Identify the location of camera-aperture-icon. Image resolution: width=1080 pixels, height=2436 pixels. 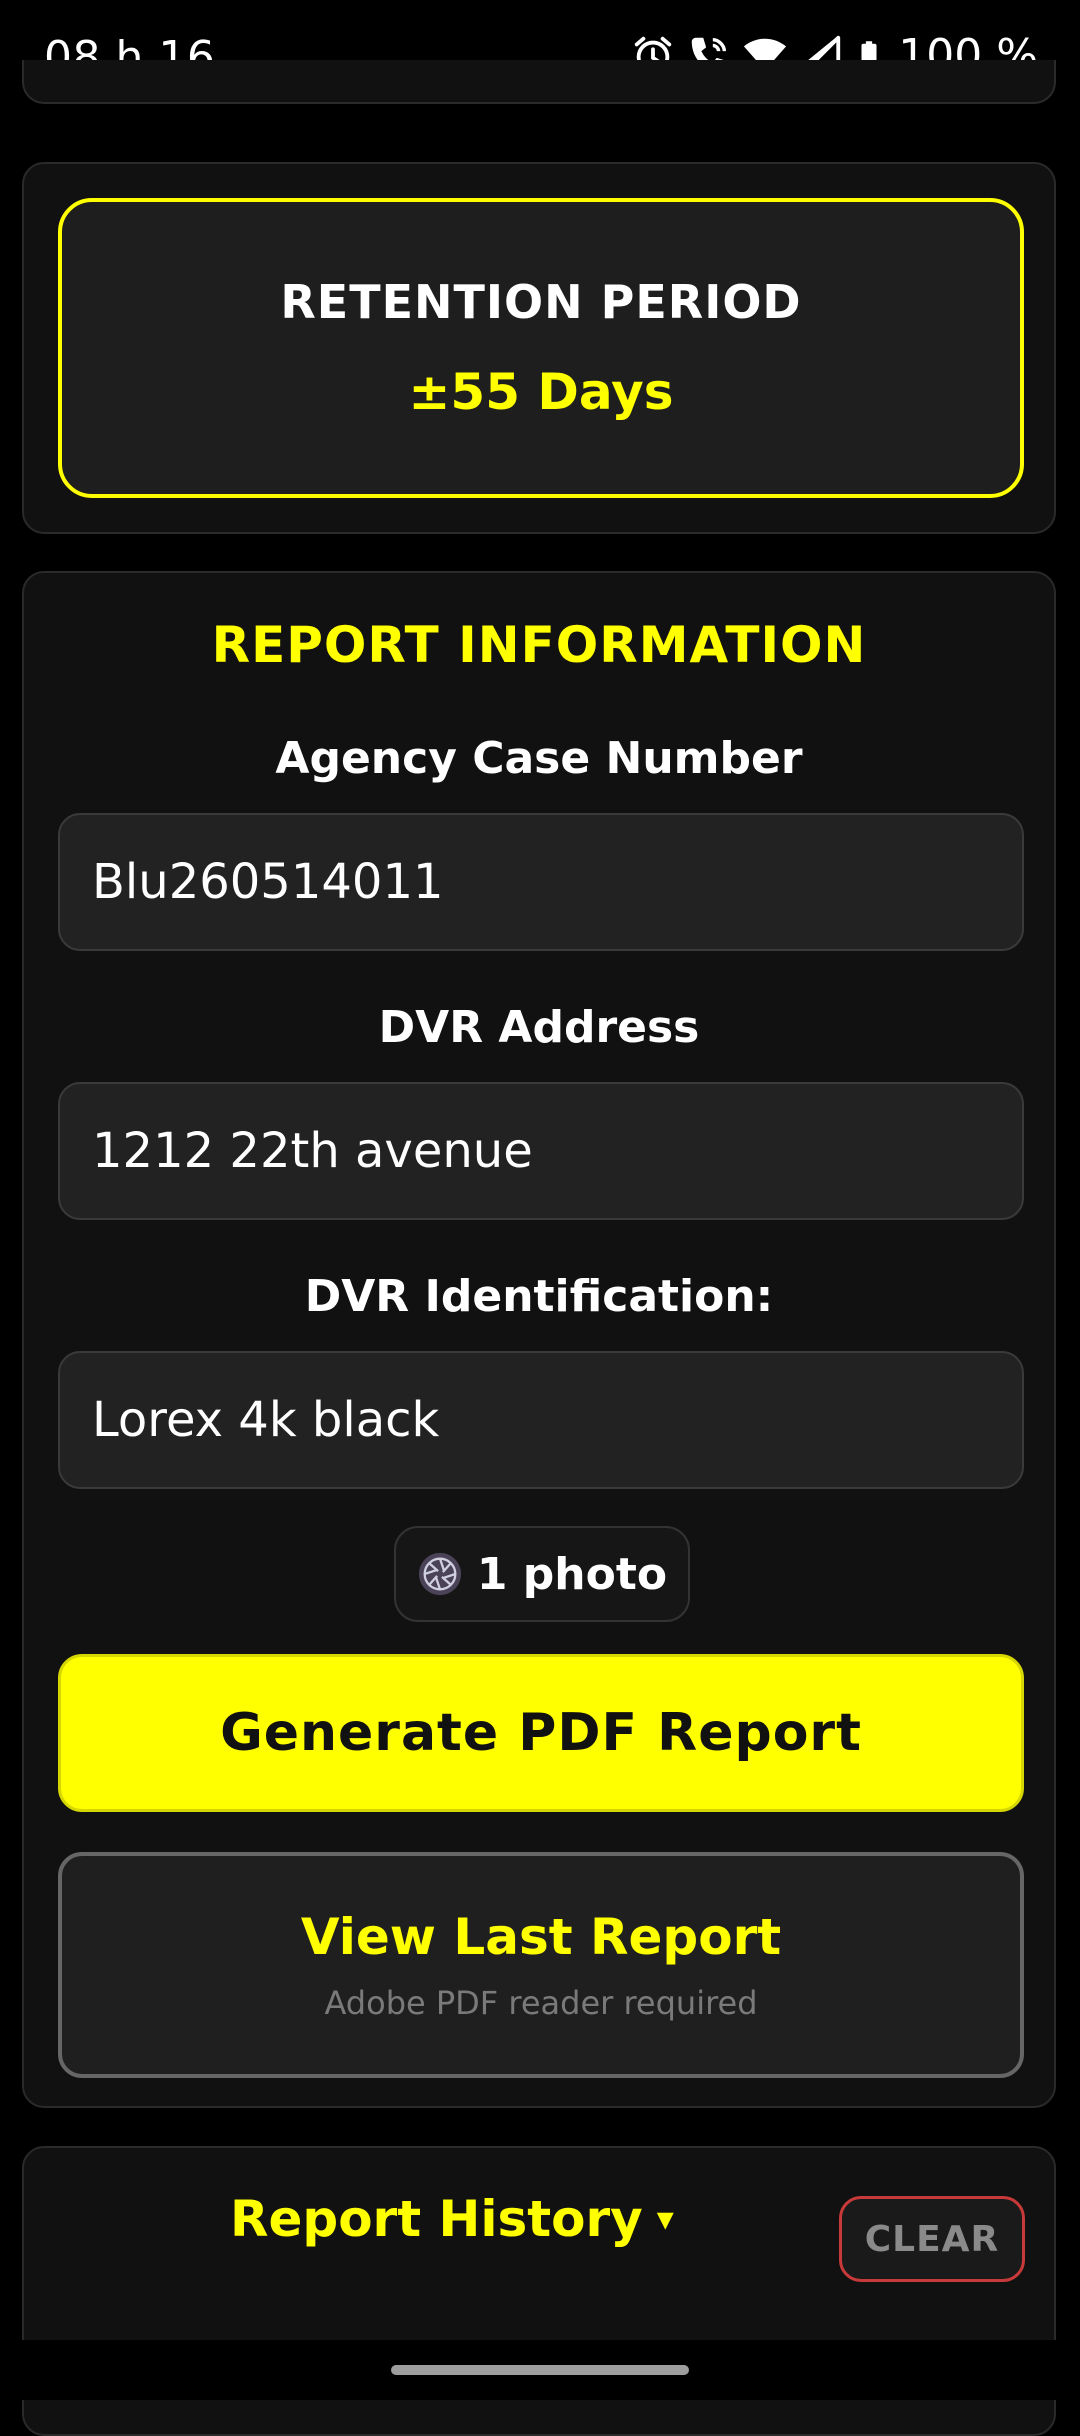
(439, 1574).